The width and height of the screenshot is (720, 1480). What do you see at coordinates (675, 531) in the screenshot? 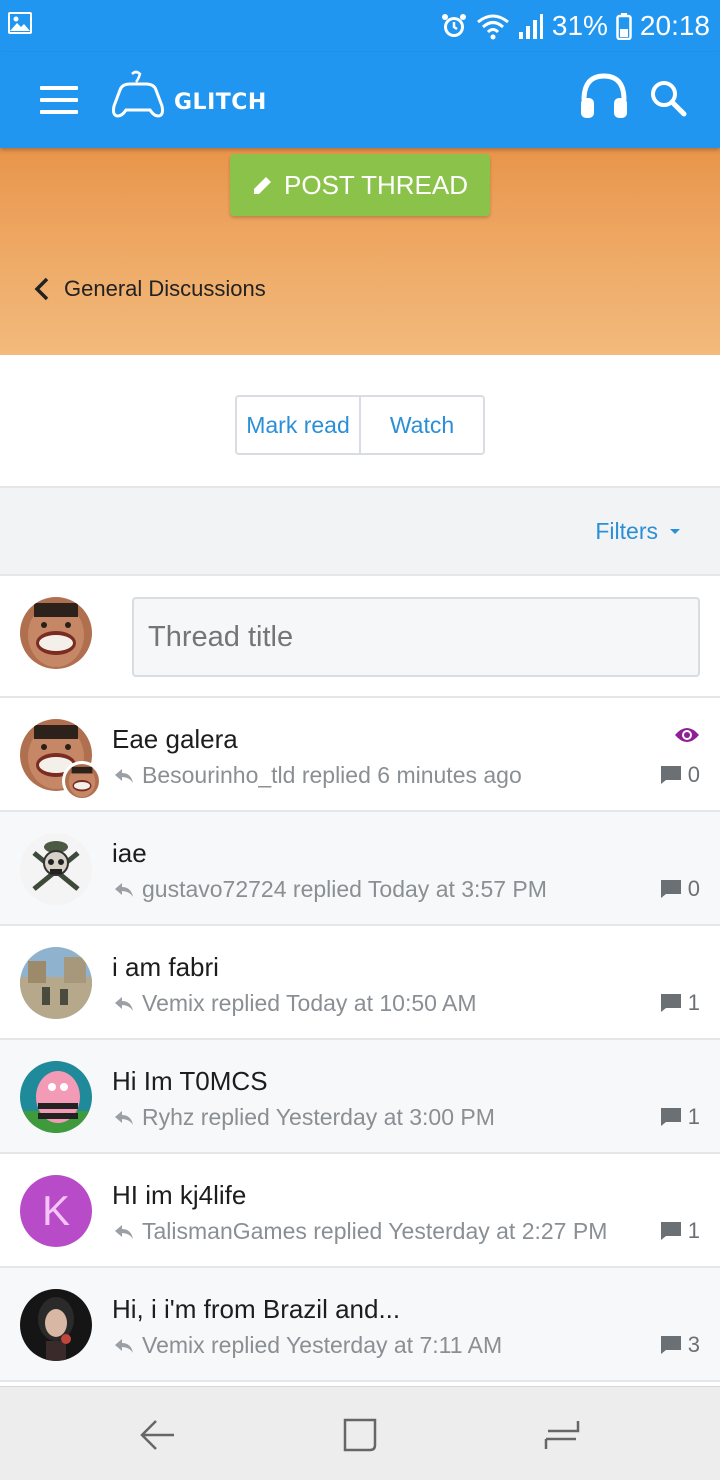
I see `caret-down-icon` at bounding box center [675, 531].